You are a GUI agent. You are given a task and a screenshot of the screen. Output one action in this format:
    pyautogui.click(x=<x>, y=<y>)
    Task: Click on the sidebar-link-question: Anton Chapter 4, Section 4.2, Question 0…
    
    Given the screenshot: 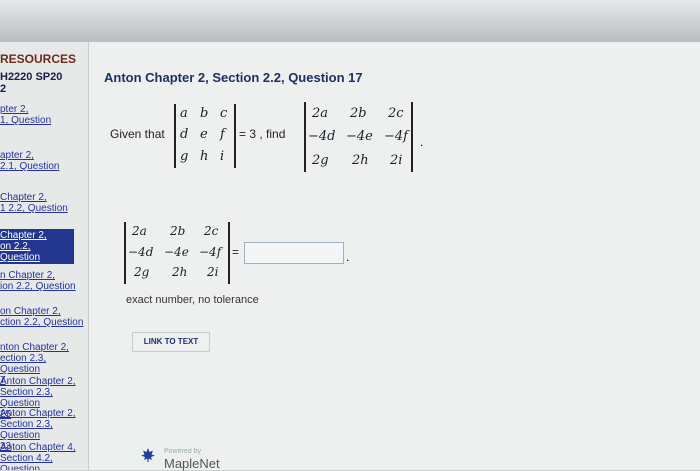 What is the action you would take?
    pyautogui.click(x=44, y=456)
    